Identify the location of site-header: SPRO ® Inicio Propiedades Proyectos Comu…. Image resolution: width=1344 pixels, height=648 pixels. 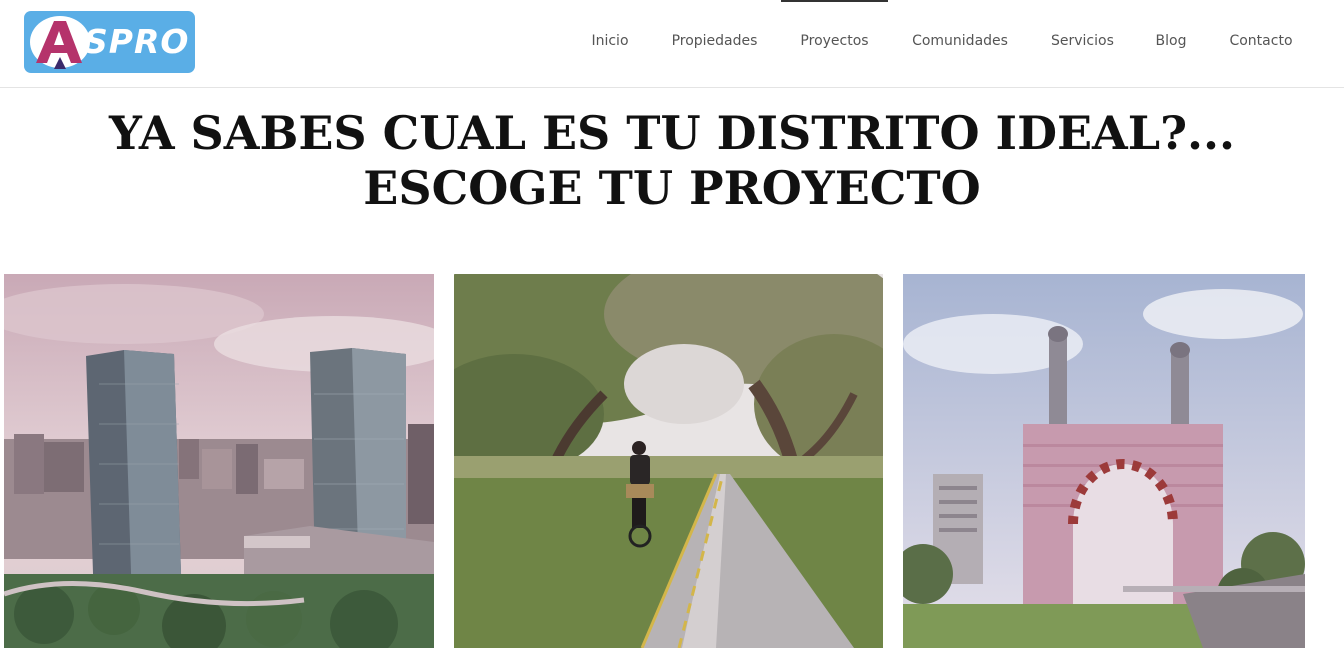
(672, 44).